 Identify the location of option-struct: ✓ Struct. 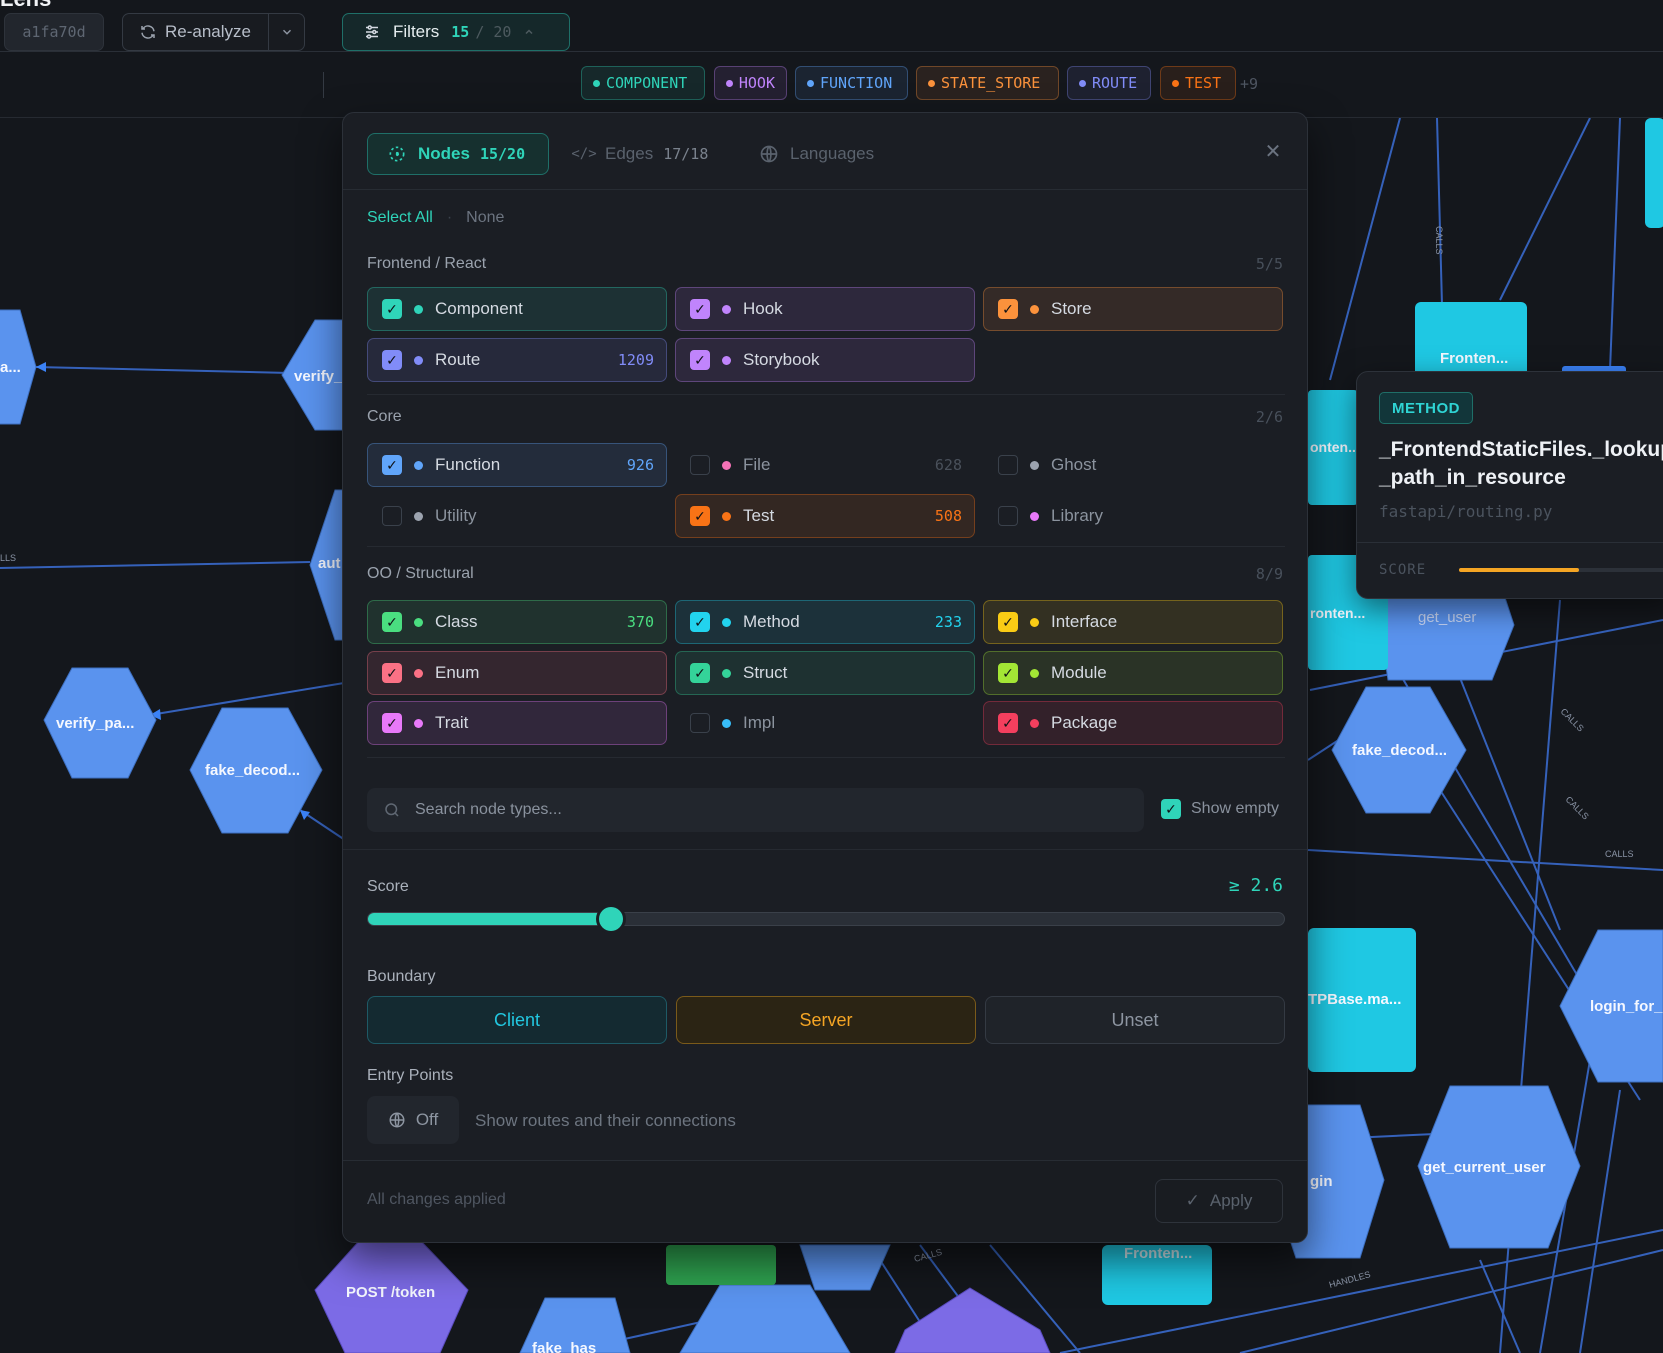
(825, 673).